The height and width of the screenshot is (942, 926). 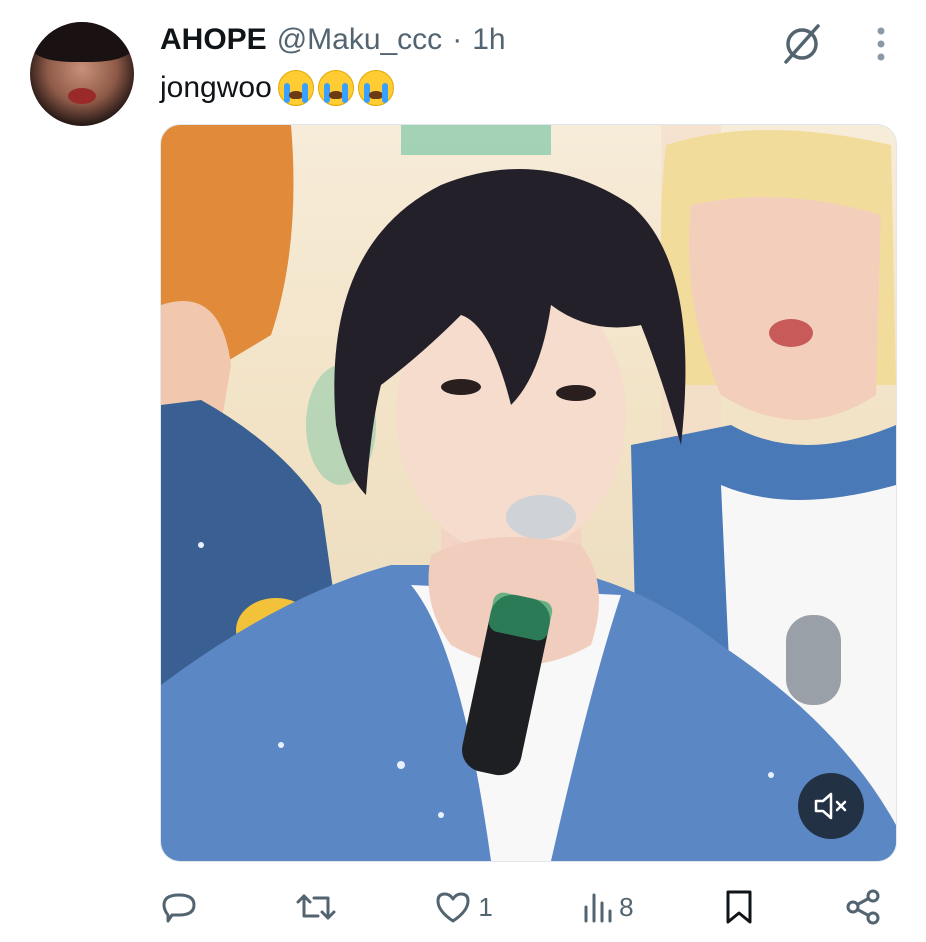 I want to click on tweet-text-body: jongwoo, so click(x=216, y=87).